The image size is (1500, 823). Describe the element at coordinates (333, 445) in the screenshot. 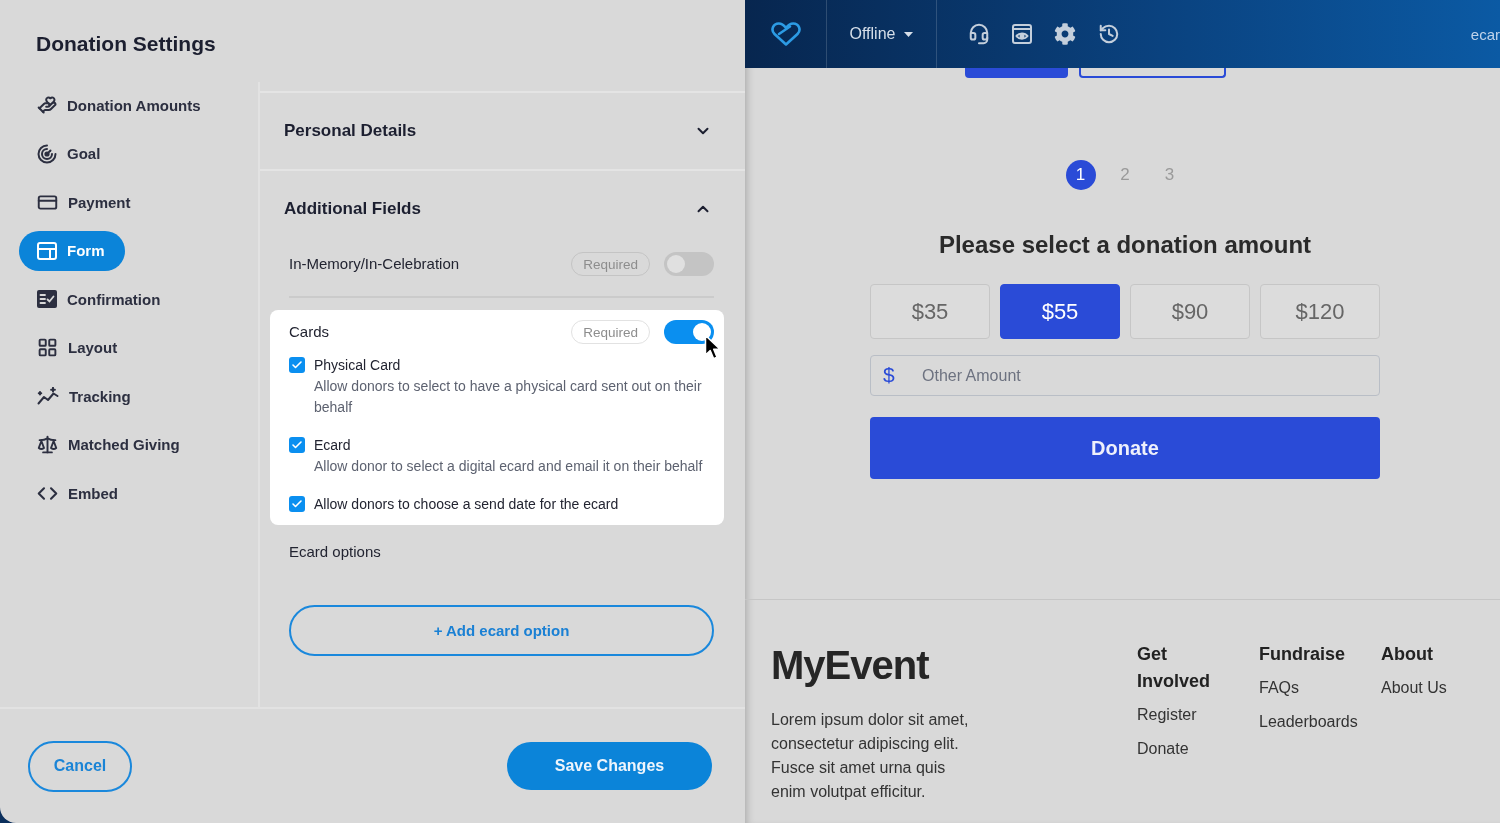

I see `checkbox-label: Ecard` at that location.